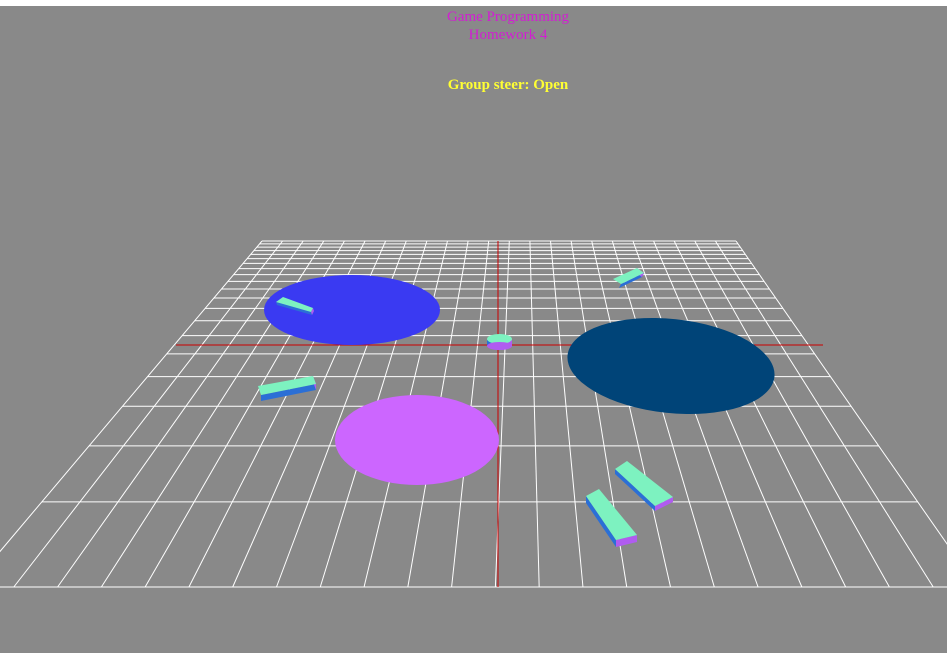 This screenshot has width=947, height=653. What do you see at coordinates (352, 310) in the screenshot?
I see `obstacle-blue` at bounding box center [352, 310].